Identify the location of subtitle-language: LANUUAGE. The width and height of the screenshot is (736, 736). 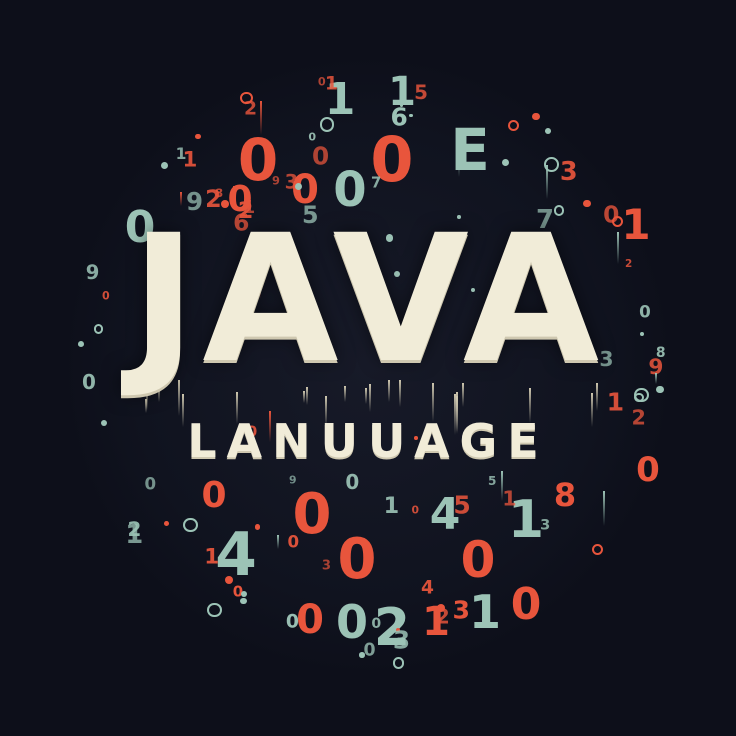
(368, 441).